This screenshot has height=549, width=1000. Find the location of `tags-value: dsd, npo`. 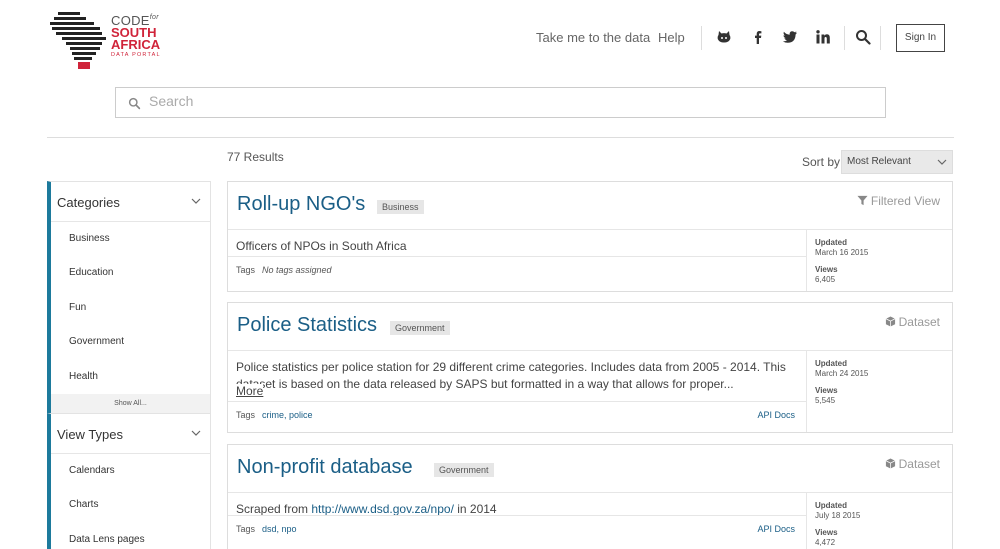

tags-value: dsd, npo is located at coordinates (279, 529).